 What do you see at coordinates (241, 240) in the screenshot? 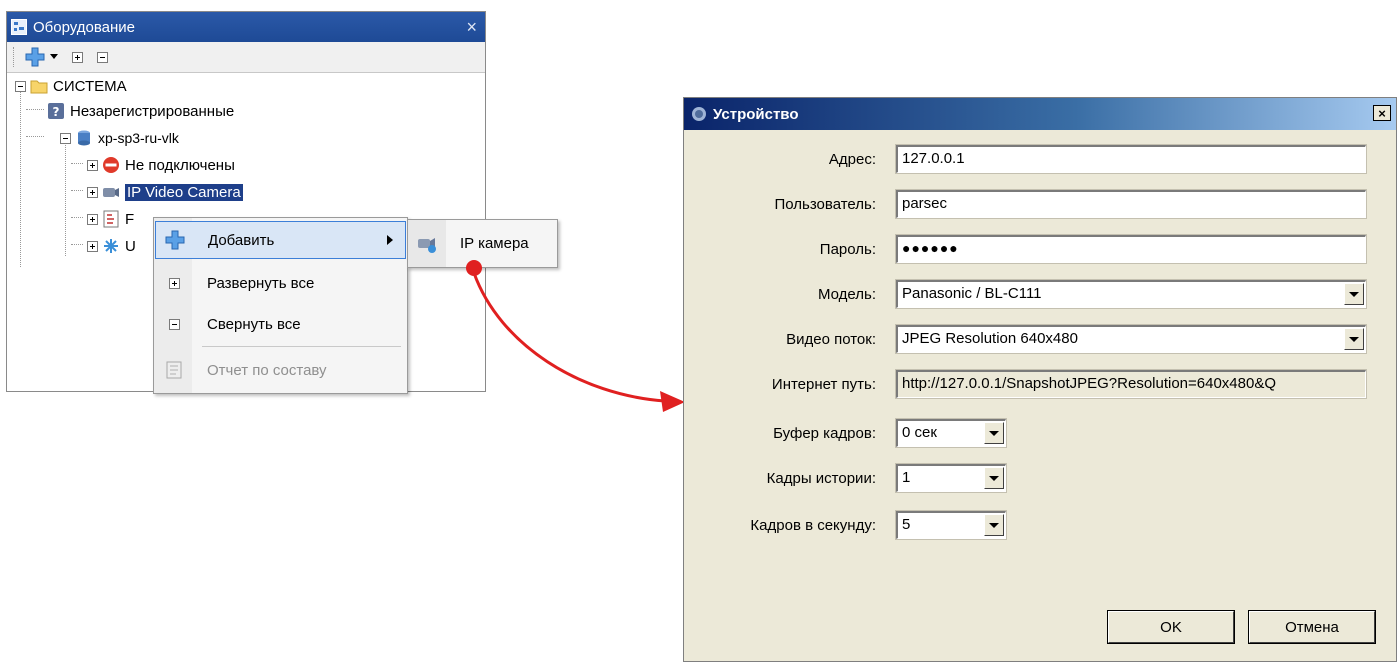
I see `menu-item-label: Добавить` at bounding box center [241, 240].